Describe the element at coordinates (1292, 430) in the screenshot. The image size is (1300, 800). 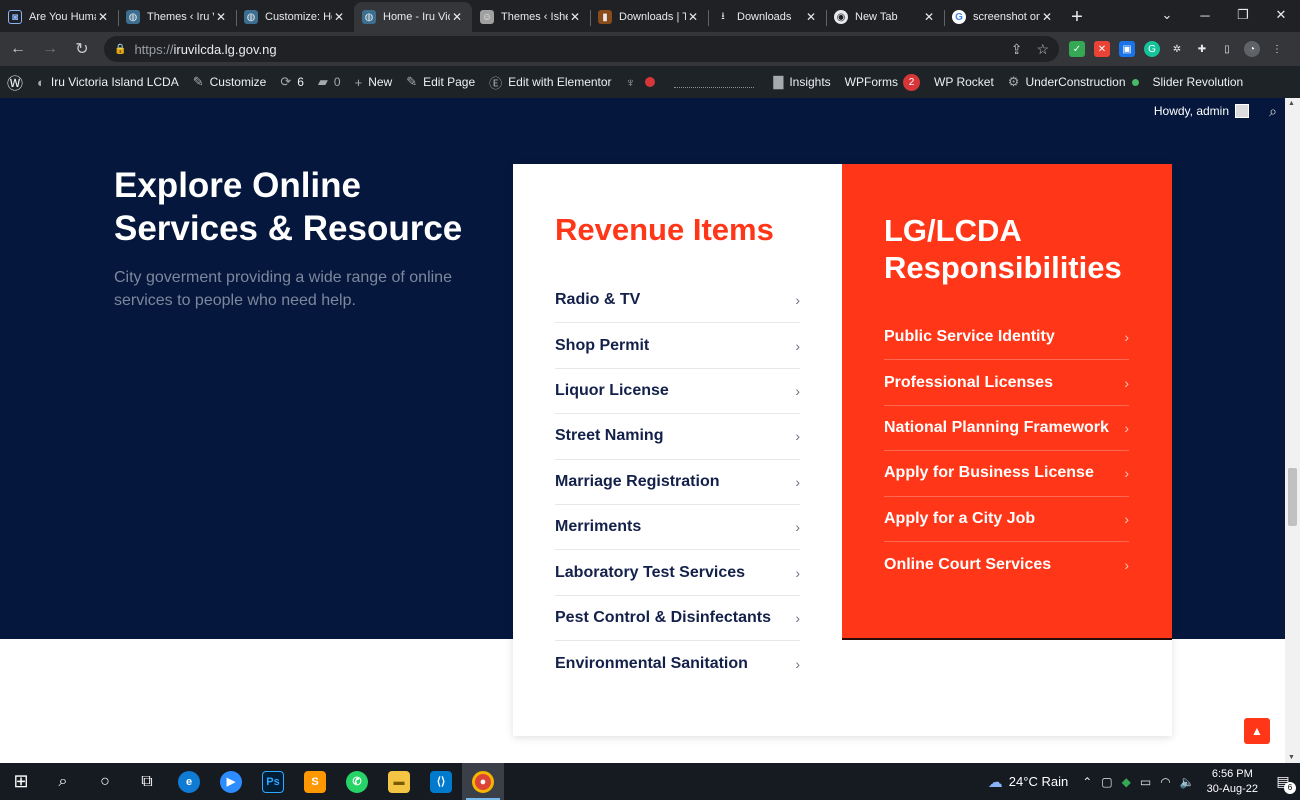
I see `page-scrollbar: ▲ ▼` at that location.